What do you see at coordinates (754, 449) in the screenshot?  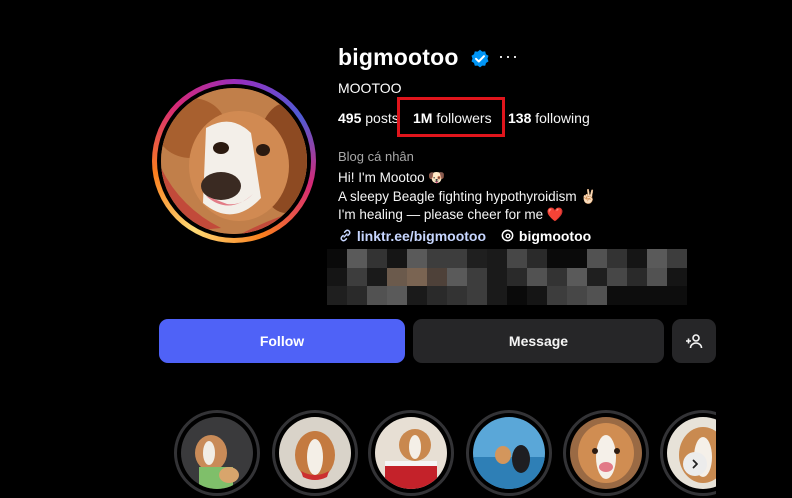 I see `highlights-edge-mask` at bounding box center [754, 449].